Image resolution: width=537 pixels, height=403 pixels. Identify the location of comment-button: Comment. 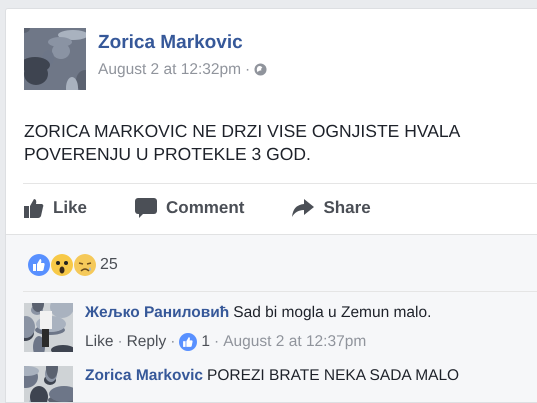
(189, 207).